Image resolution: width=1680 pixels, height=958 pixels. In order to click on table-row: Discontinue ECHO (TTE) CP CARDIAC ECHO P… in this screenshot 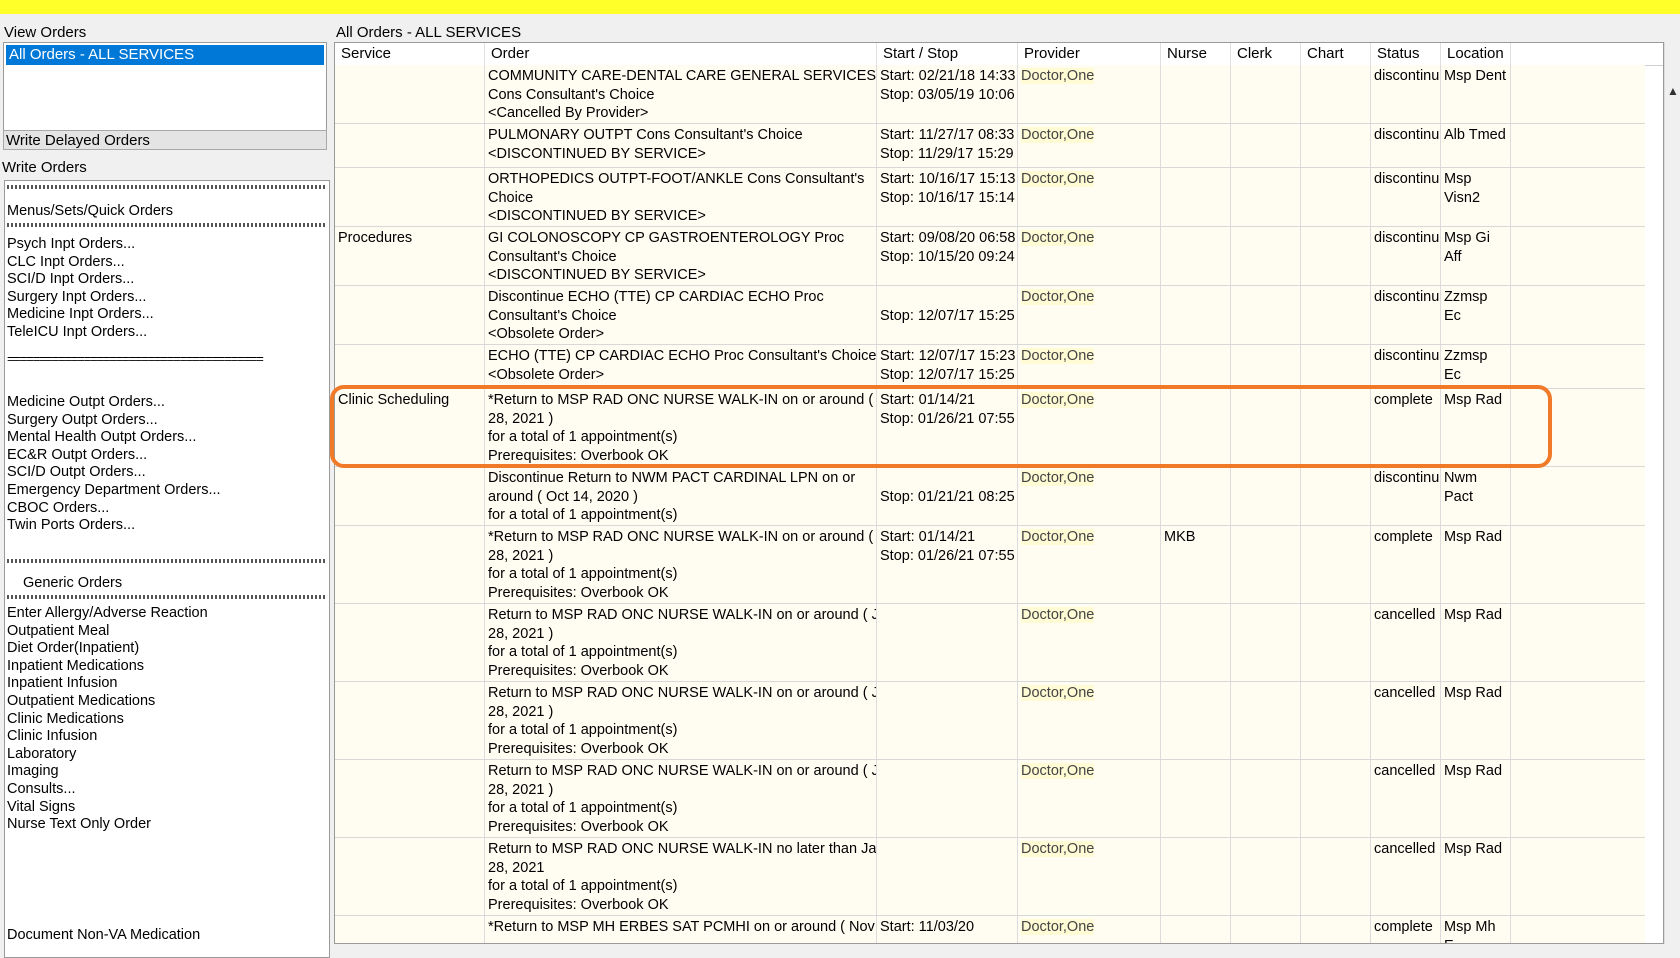, I will do `click(990, 315)`.